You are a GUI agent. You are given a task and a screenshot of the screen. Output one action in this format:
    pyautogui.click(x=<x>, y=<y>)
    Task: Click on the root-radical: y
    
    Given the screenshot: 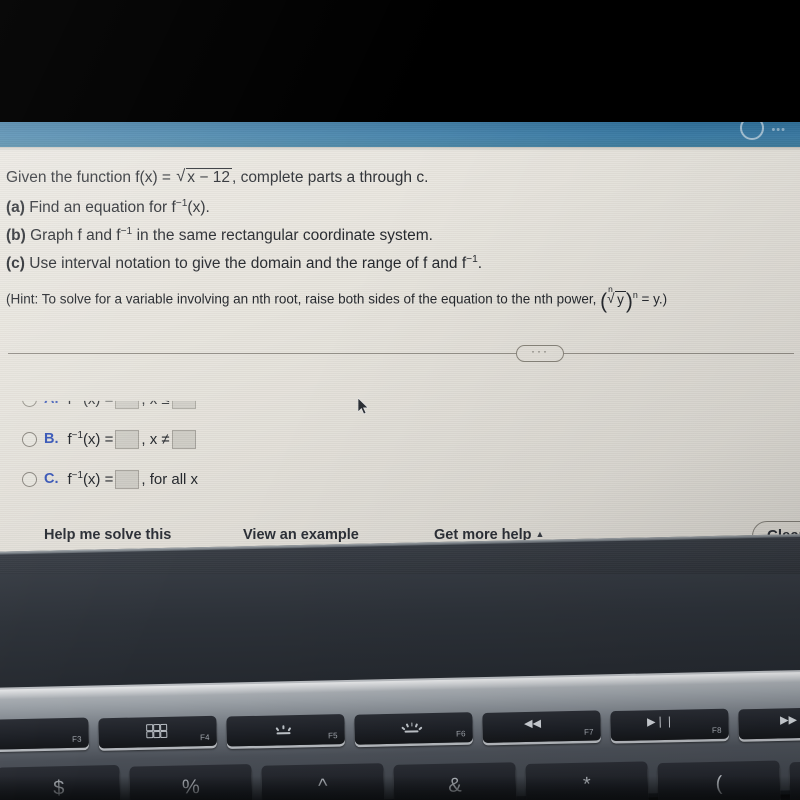 What is the action you would take?
    pyautogui.click(x=616, y=298)
    